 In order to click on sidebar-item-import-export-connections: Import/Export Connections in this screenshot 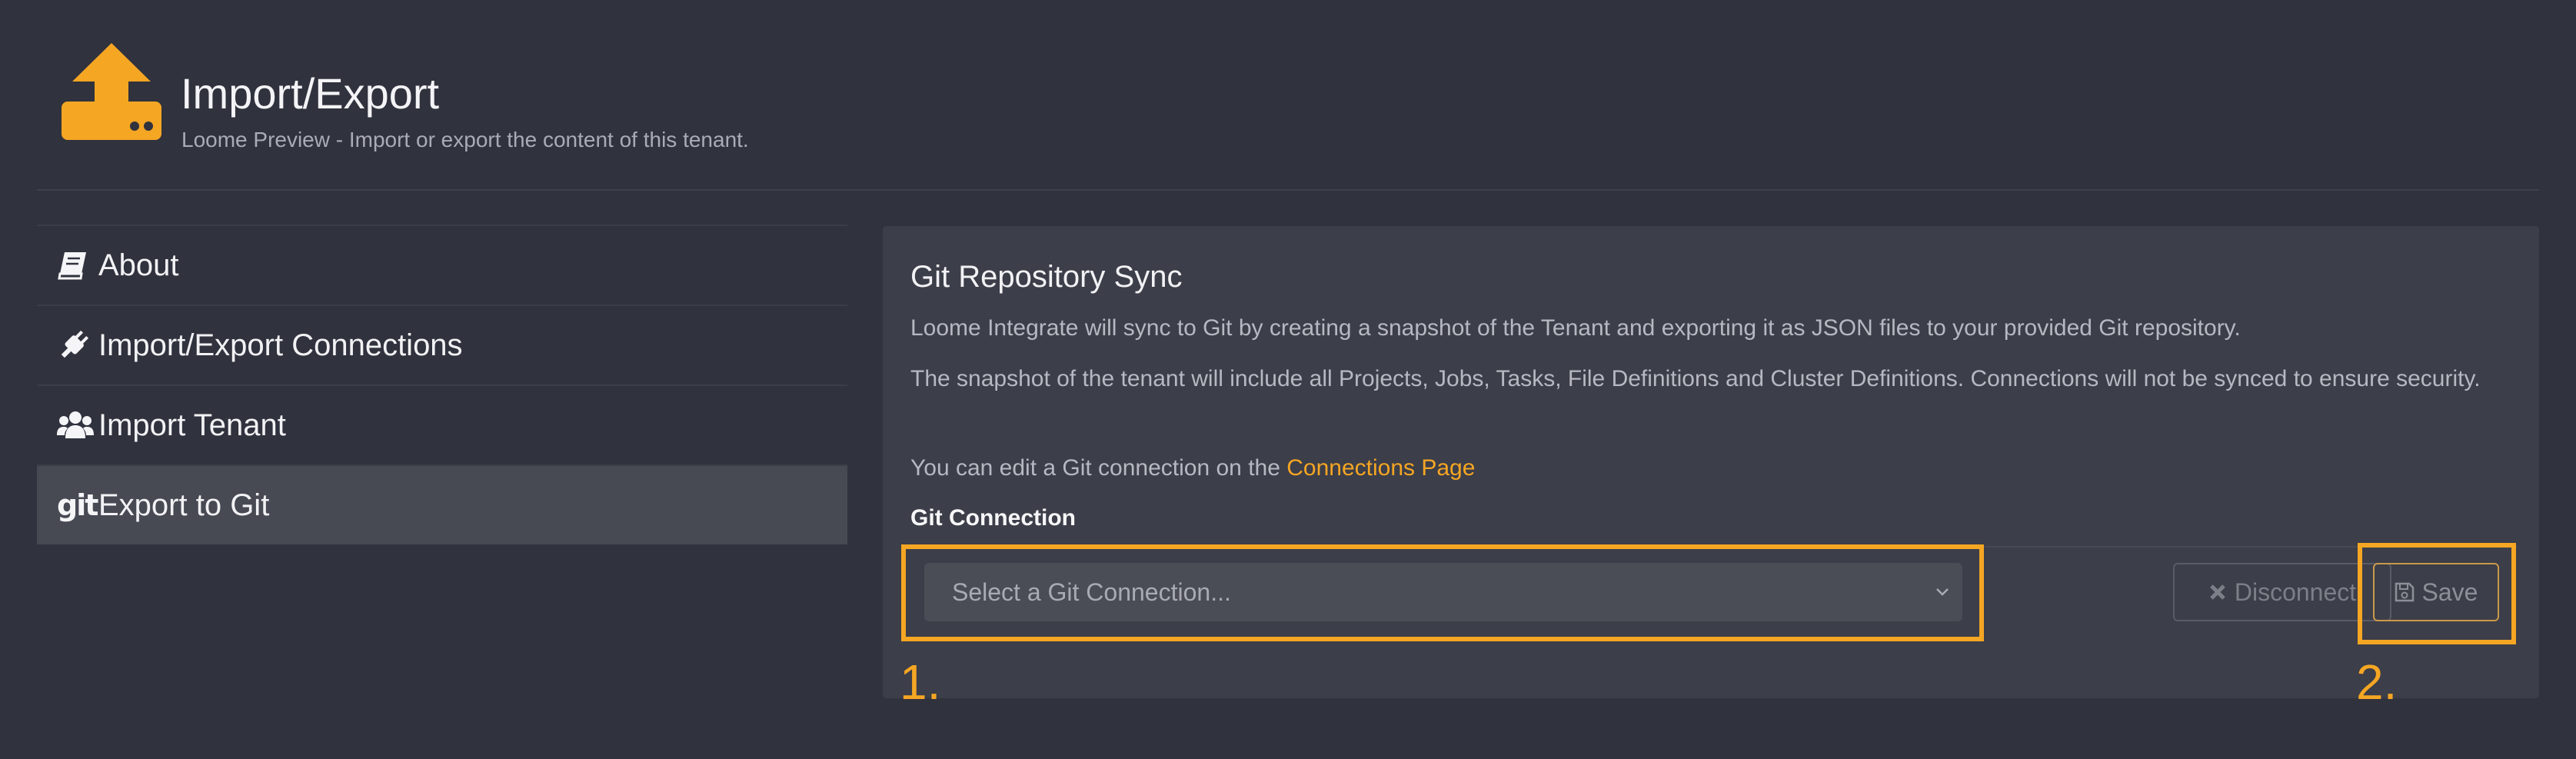, I will do `click(442, 344)`.